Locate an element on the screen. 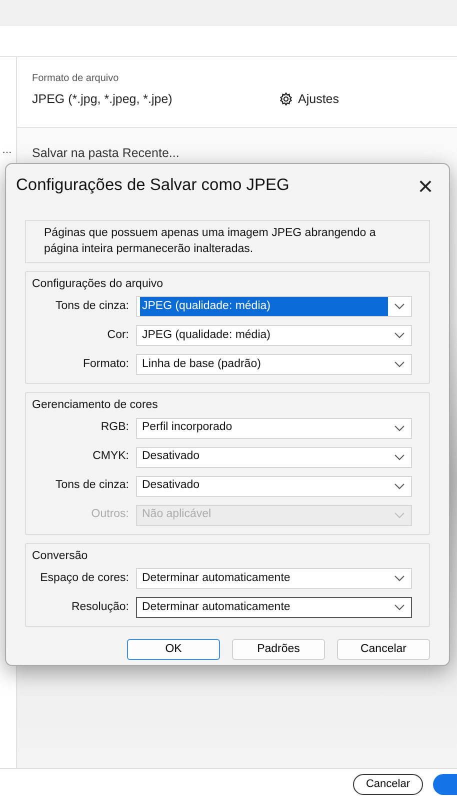 Image resolution: width=457 pixels, height=796 pixels. gear-icon is located at coordinates (286, 99).